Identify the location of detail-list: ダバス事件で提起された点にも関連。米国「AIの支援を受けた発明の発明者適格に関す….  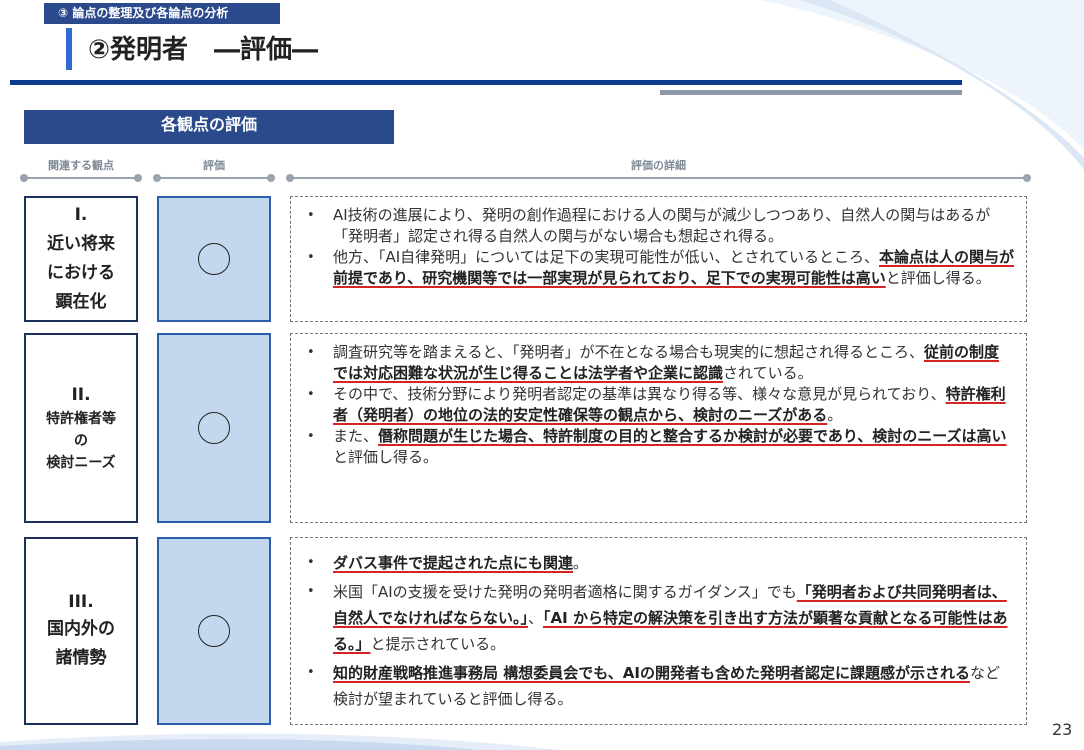
(660, 631).